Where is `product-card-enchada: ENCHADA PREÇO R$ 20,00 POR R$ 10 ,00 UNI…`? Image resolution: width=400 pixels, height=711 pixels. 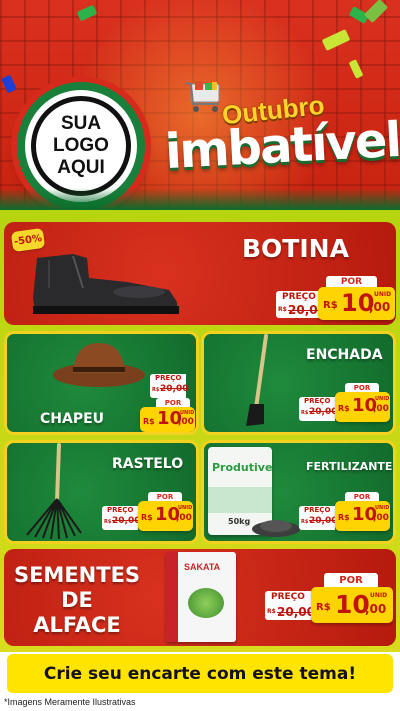
product-card-enchada: ENCHADA PREÇO R$ 20,00 POR R$ 10 ,00 UNI… is located at coordinates (298, 383).